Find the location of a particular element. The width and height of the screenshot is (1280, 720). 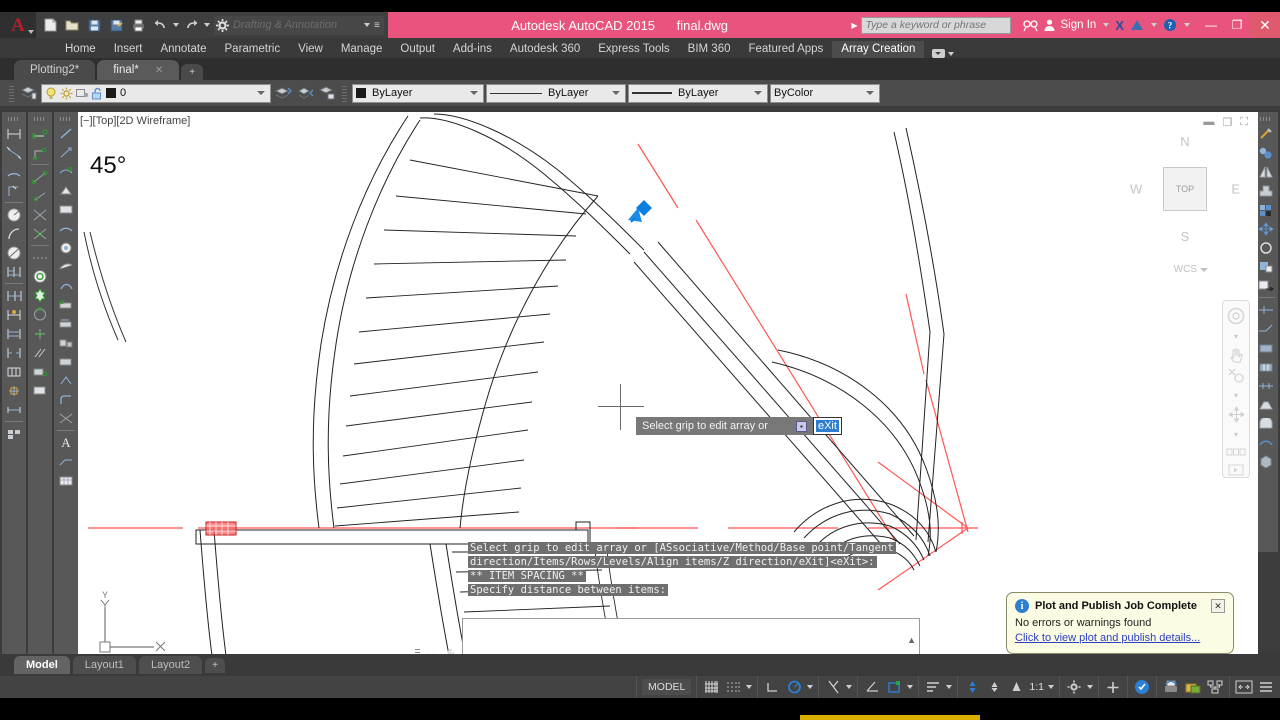

zoom-extents-icon is located at coordinates (1236, 376).